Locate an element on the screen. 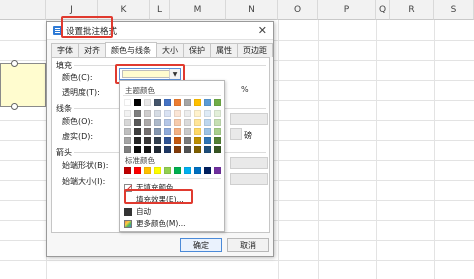  ok-button: 确定 is located at coordinates (201, 245).